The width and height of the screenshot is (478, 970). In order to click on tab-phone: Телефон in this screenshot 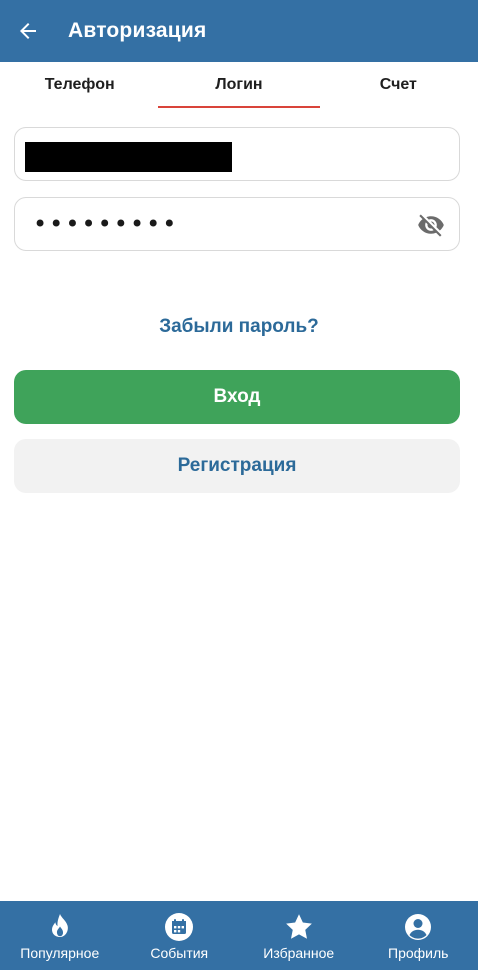, I will do `click(79, 85)`.